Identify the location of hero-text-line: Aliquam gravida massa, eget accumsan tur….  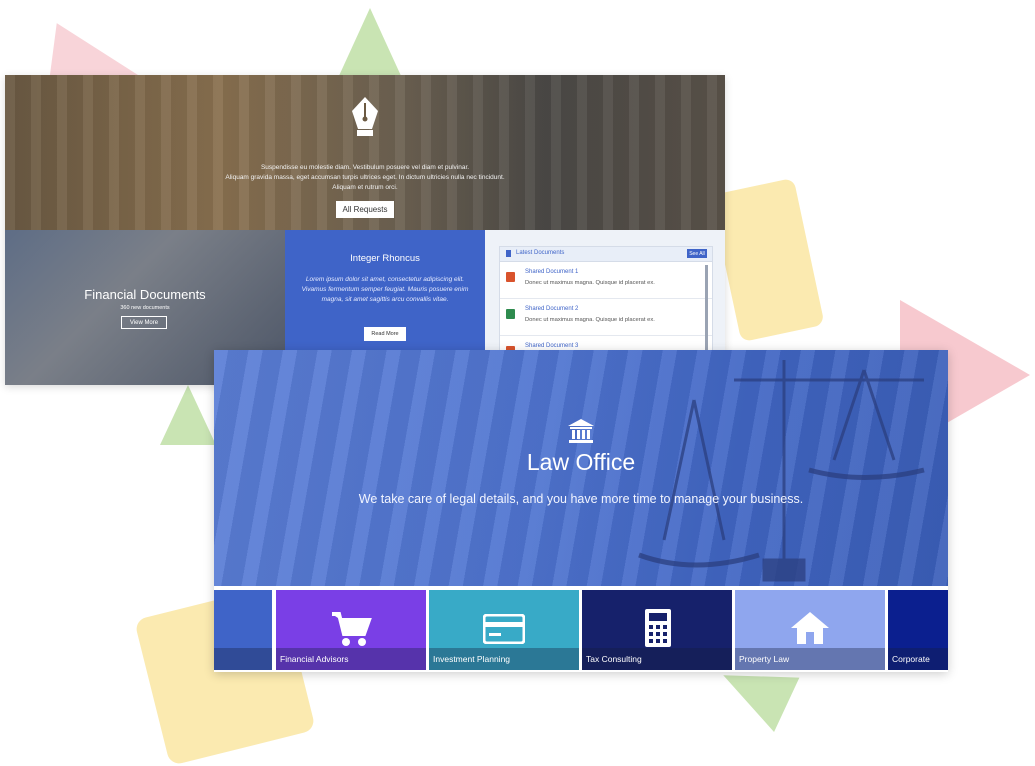
(365, 177).